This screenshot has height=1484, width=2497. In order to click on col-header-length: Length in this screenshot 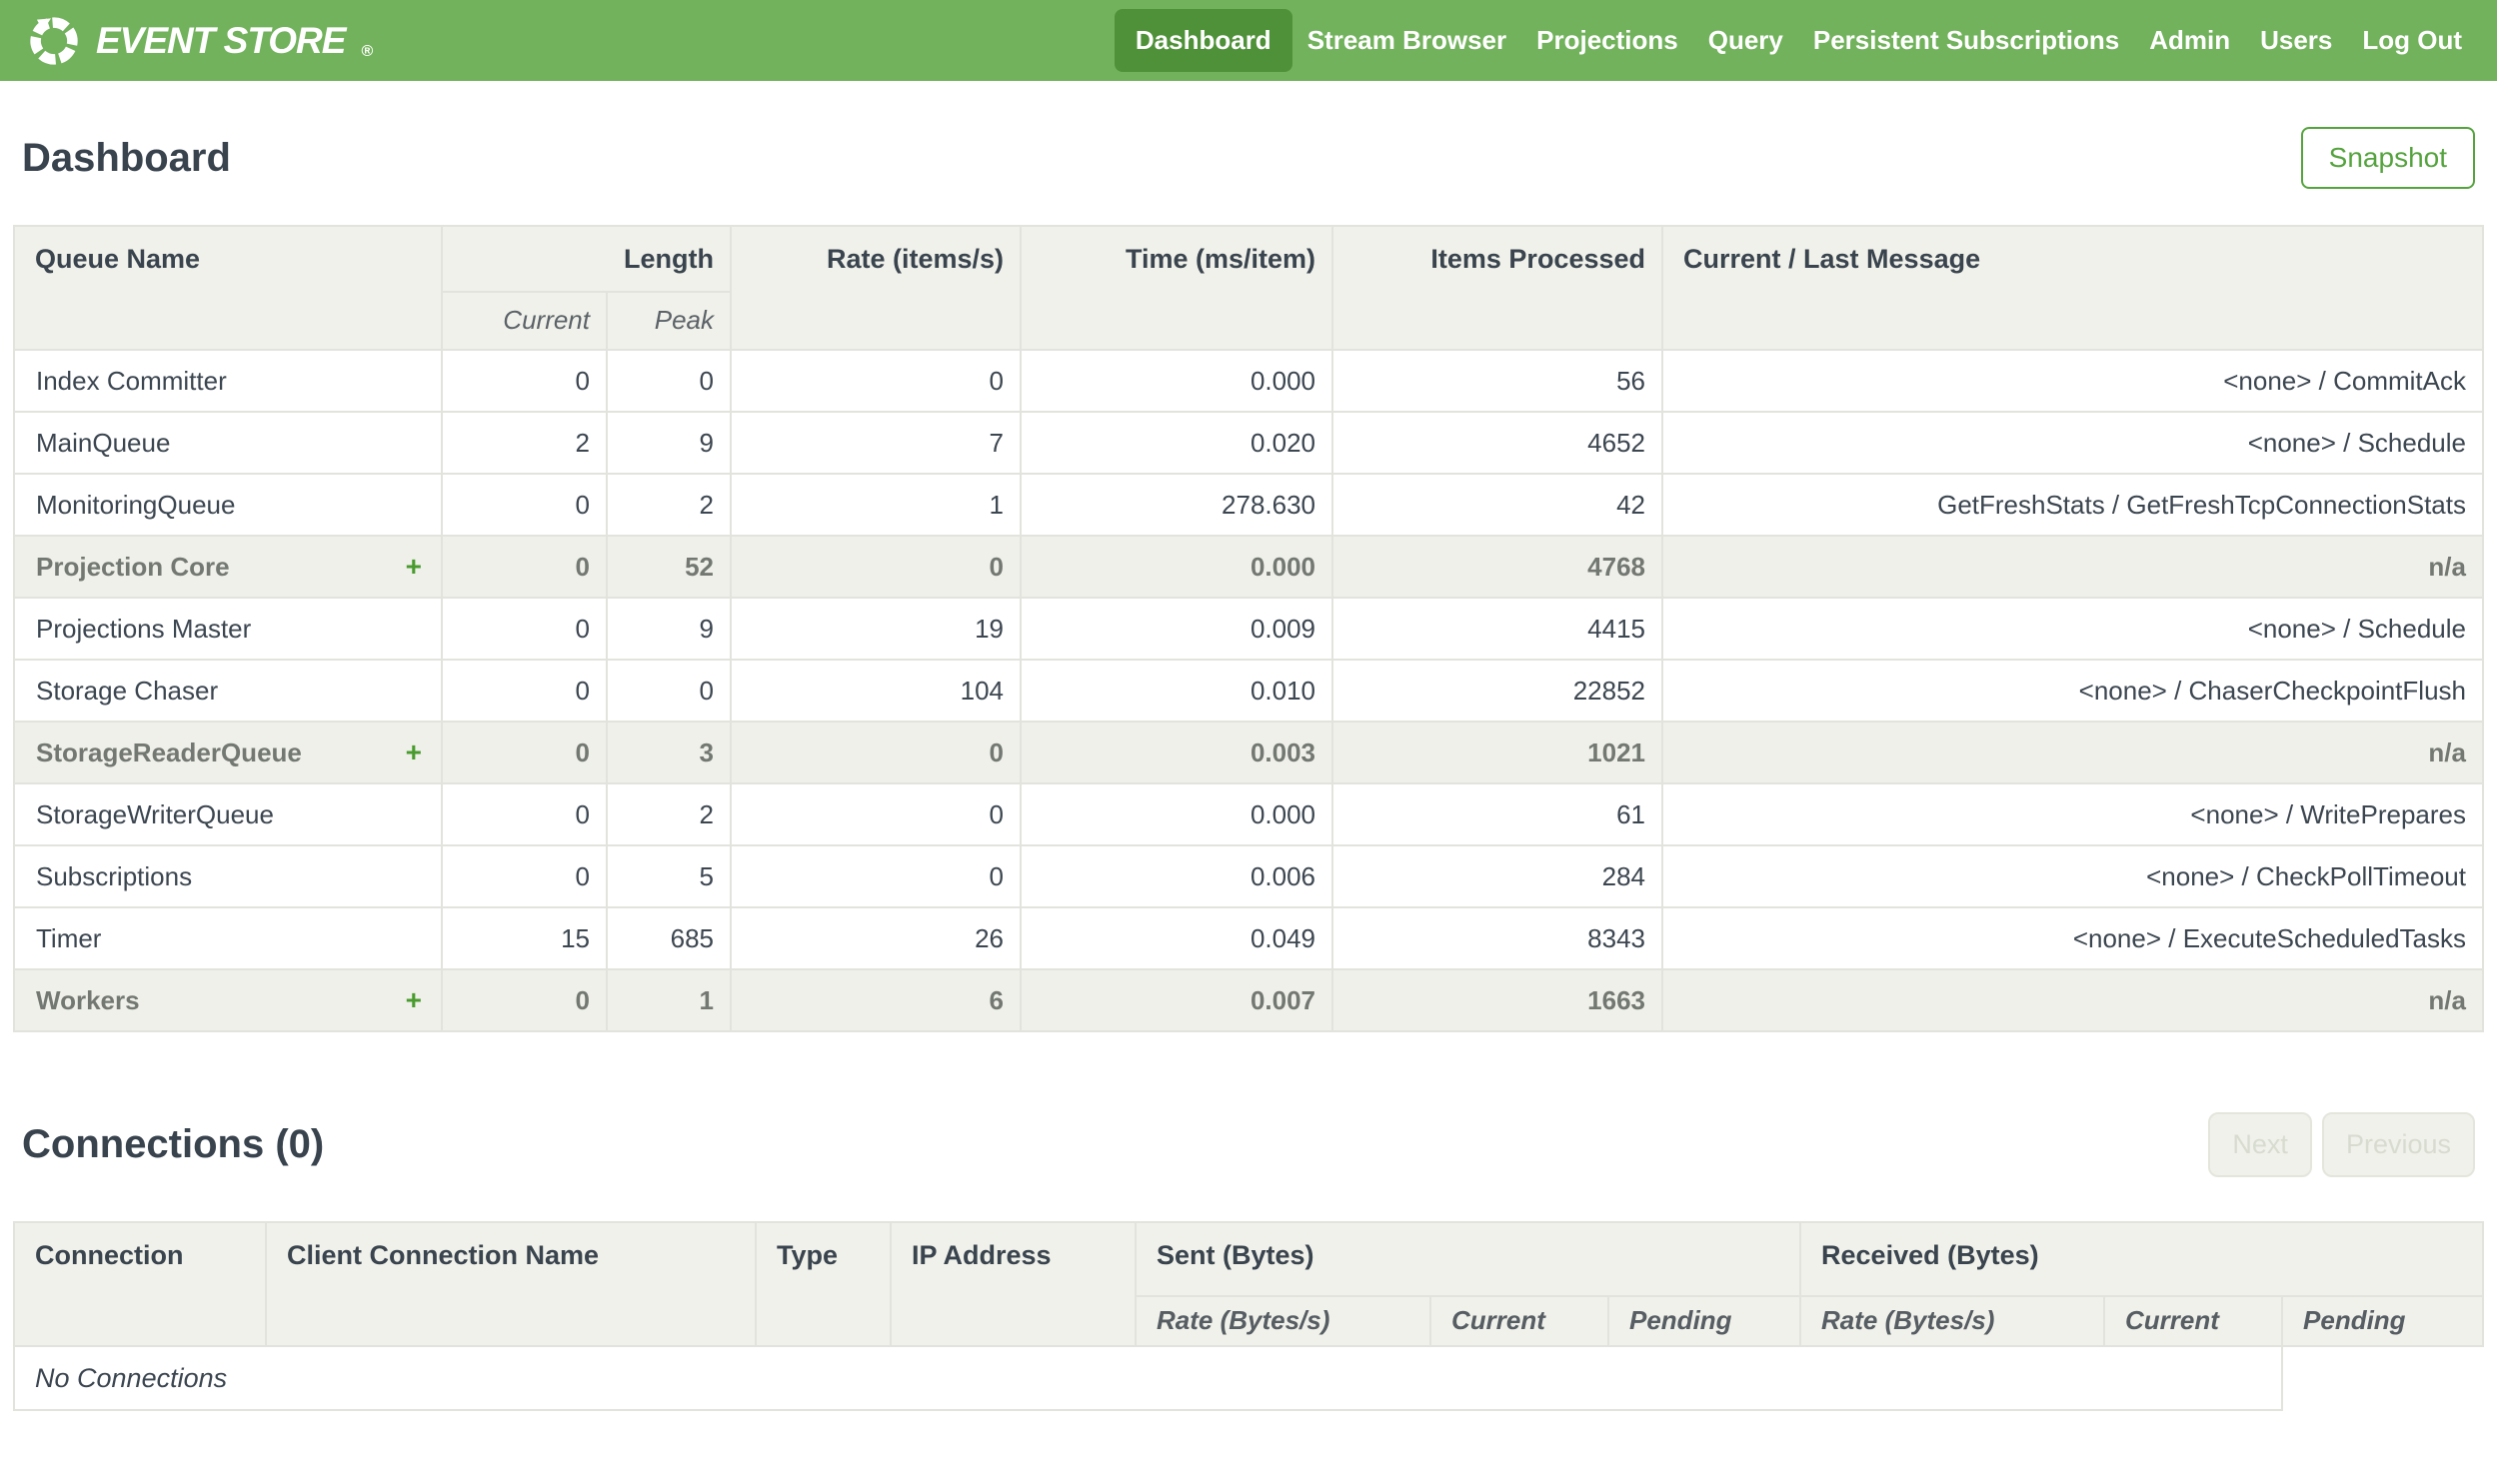, I will do `click(586, 259)`.